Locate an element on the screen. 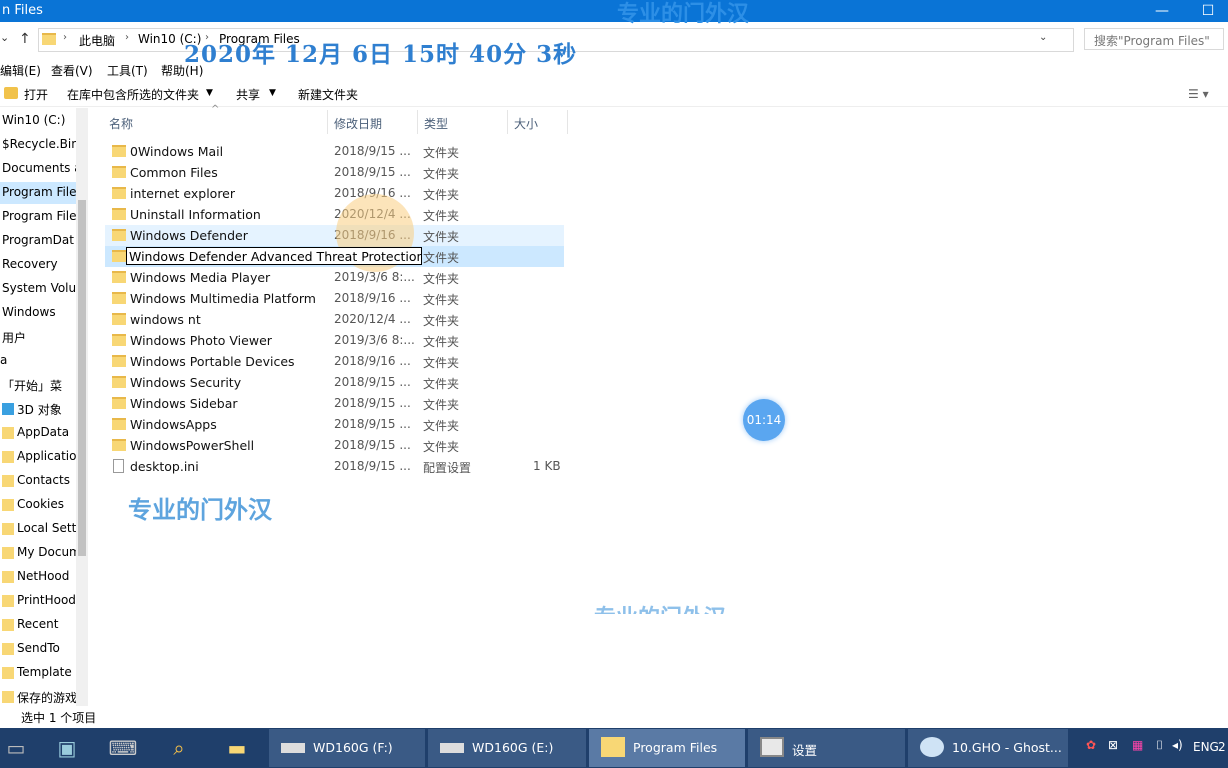 The width and height of the screenshot is (1228, 768). taskbar-button-program-files: Program Files is located at coordinates (667, 748).